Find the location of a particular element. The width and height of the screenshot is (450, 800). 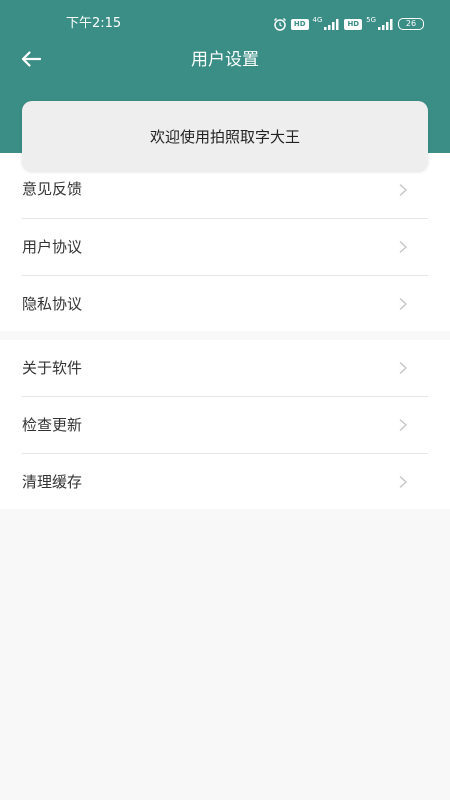

list-item-label: 清理缓存 is located at coordinates (52, 482).